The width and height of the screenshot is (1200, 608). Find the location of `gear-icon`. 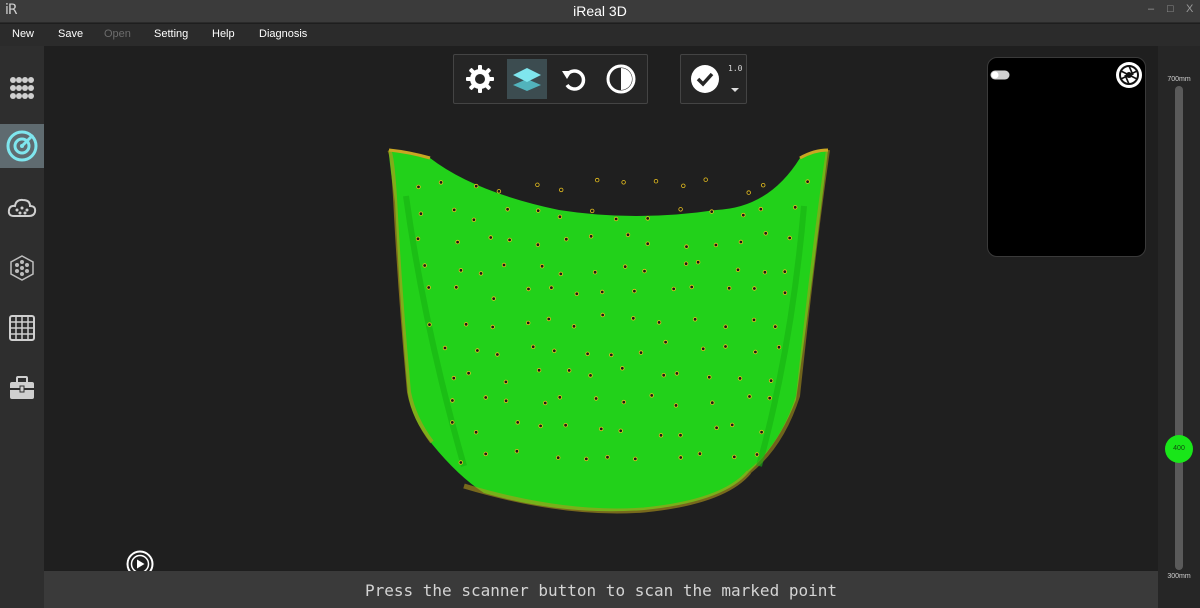

gear-icon is located at coordinates (480, 79).